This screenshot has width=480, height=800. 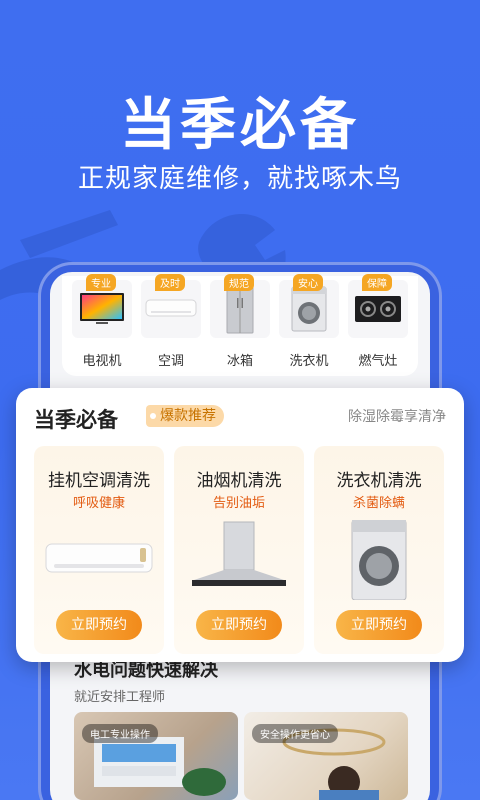 I want to click on category-label: 燃气灶, so click(x=378, y=361).